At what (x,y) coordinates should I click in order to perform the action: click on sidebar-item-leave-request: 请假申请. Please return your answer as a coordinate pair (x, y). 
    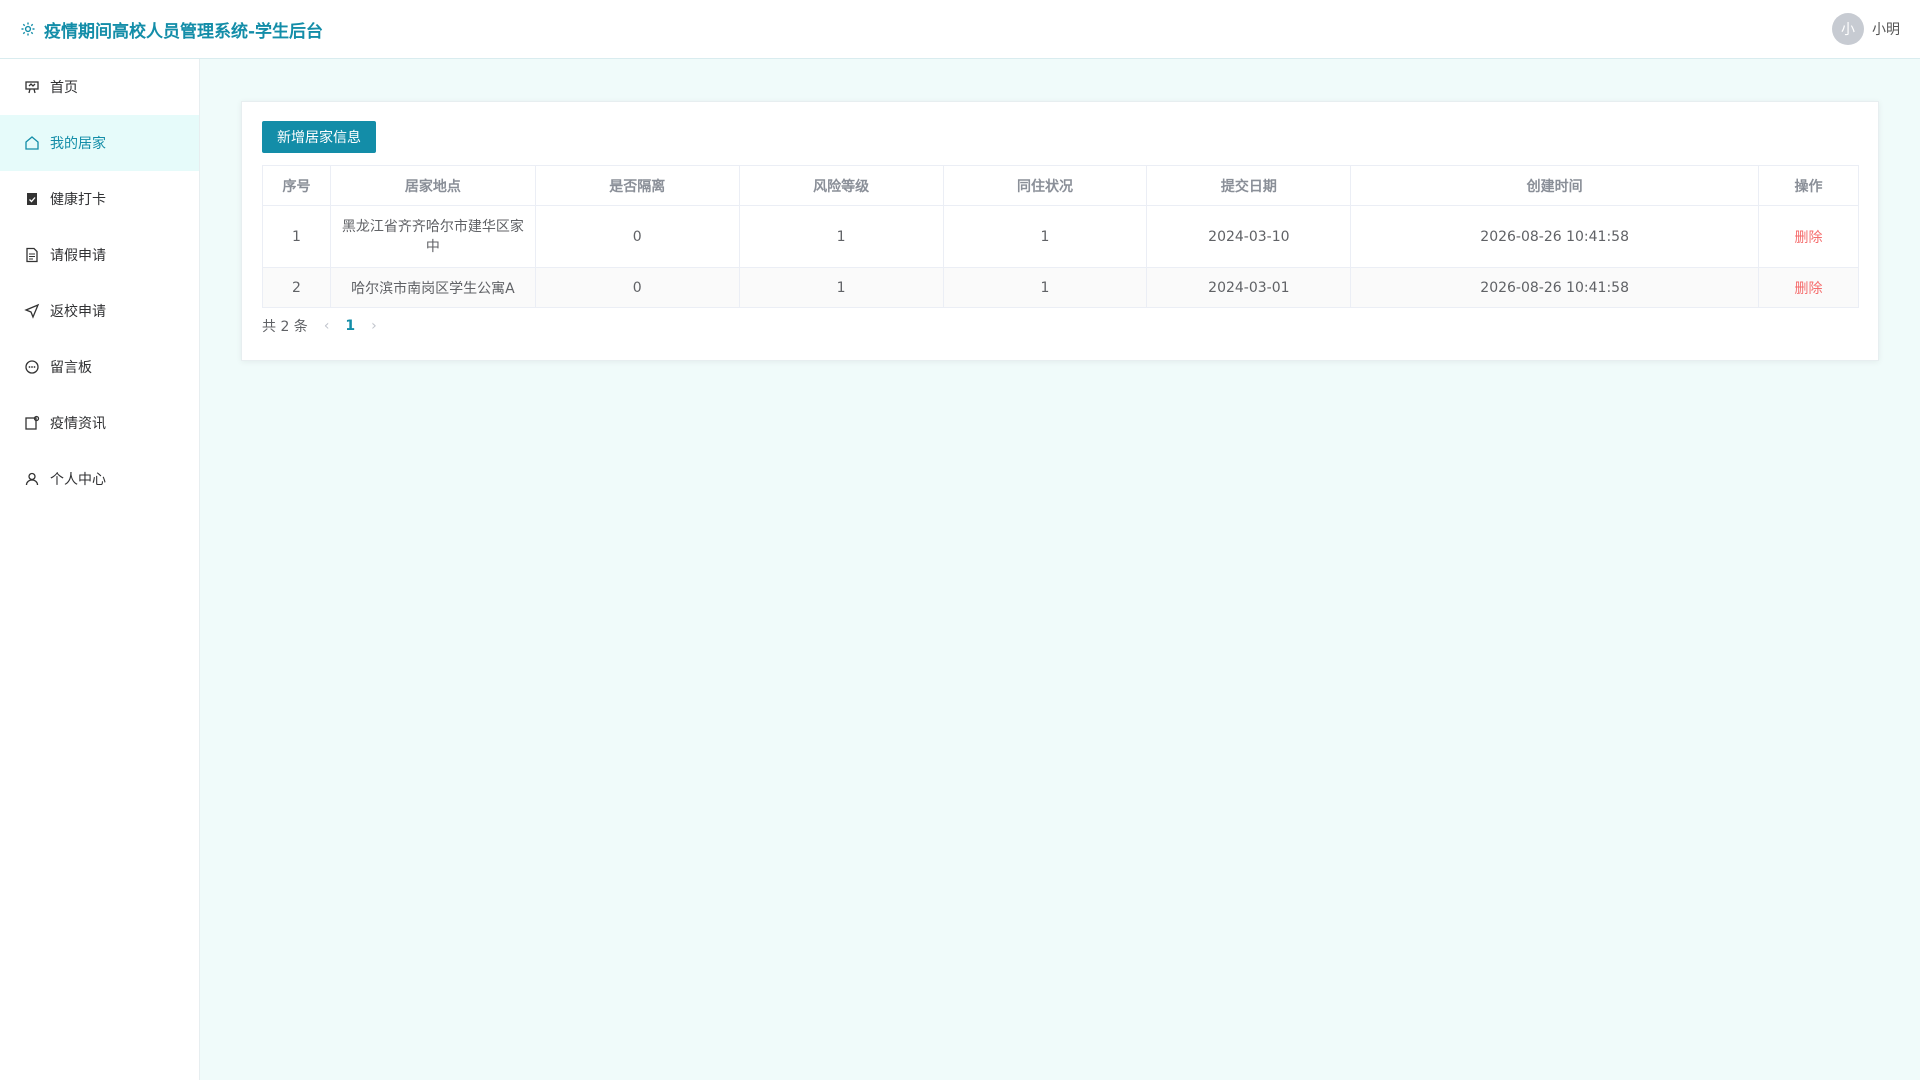
    Looking at the image, I should click on (99, 255).